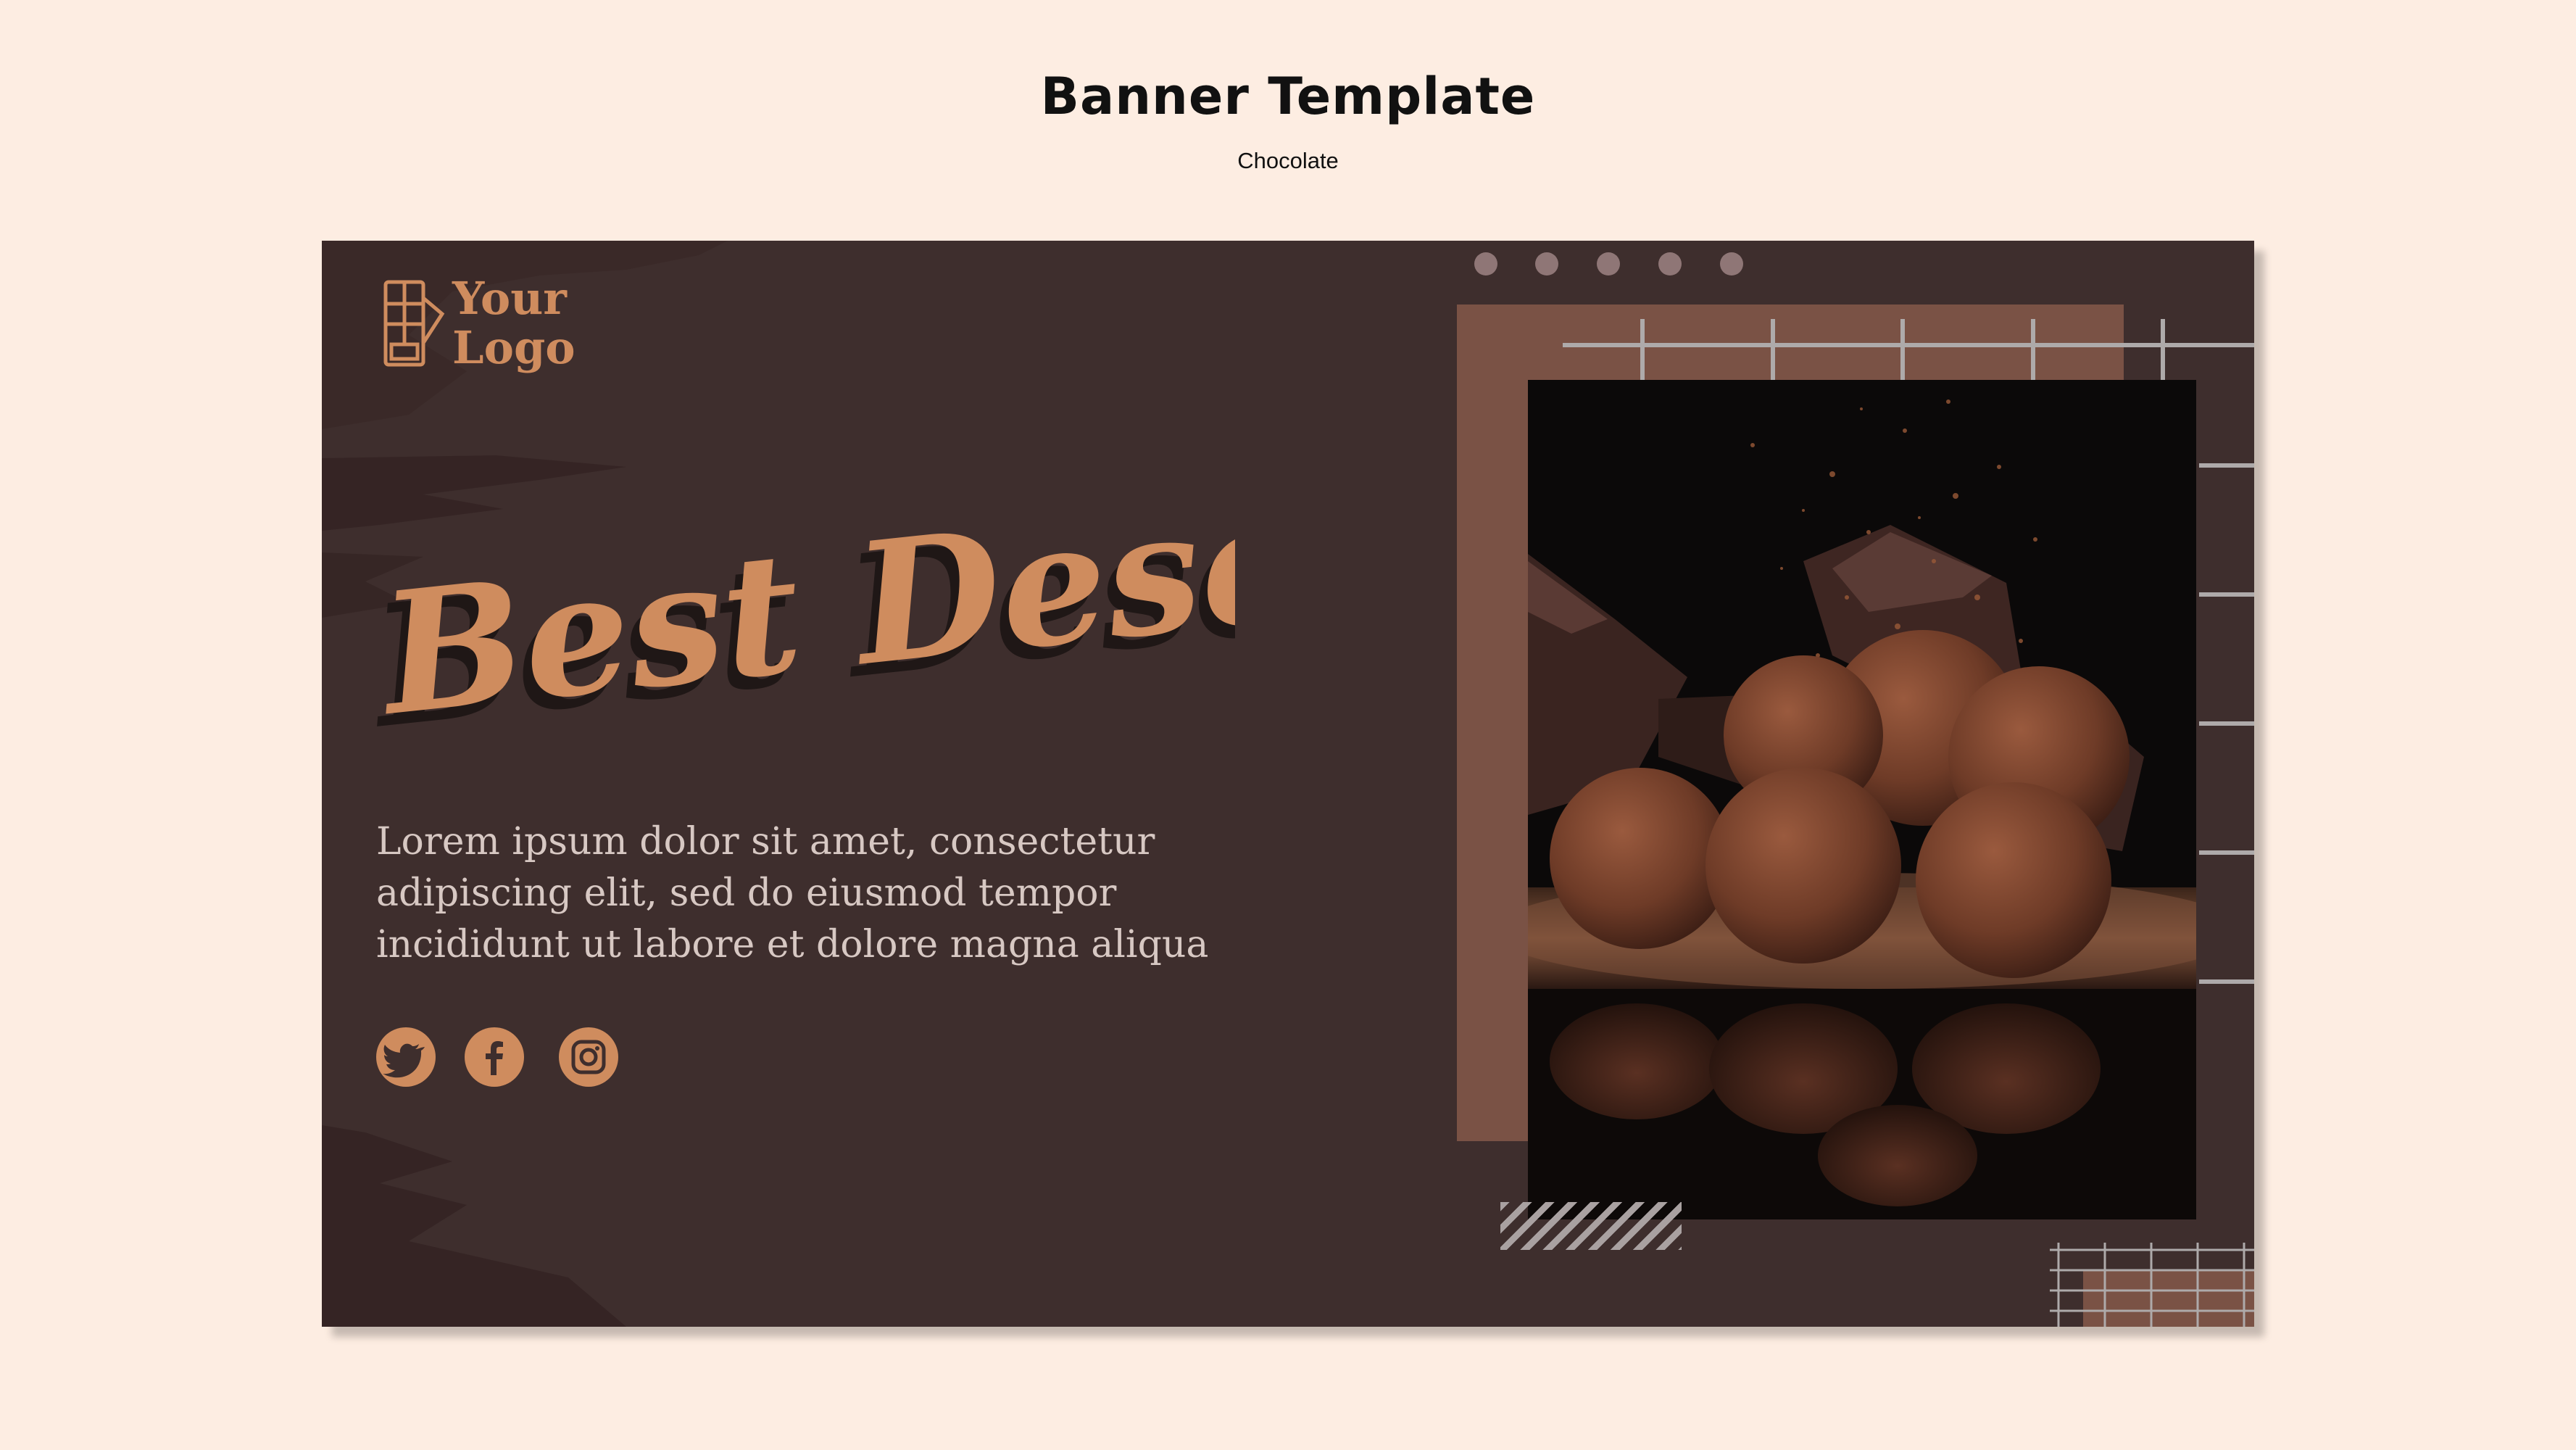  I want to click on logo-text-line2: Logo, so click(514, 347).